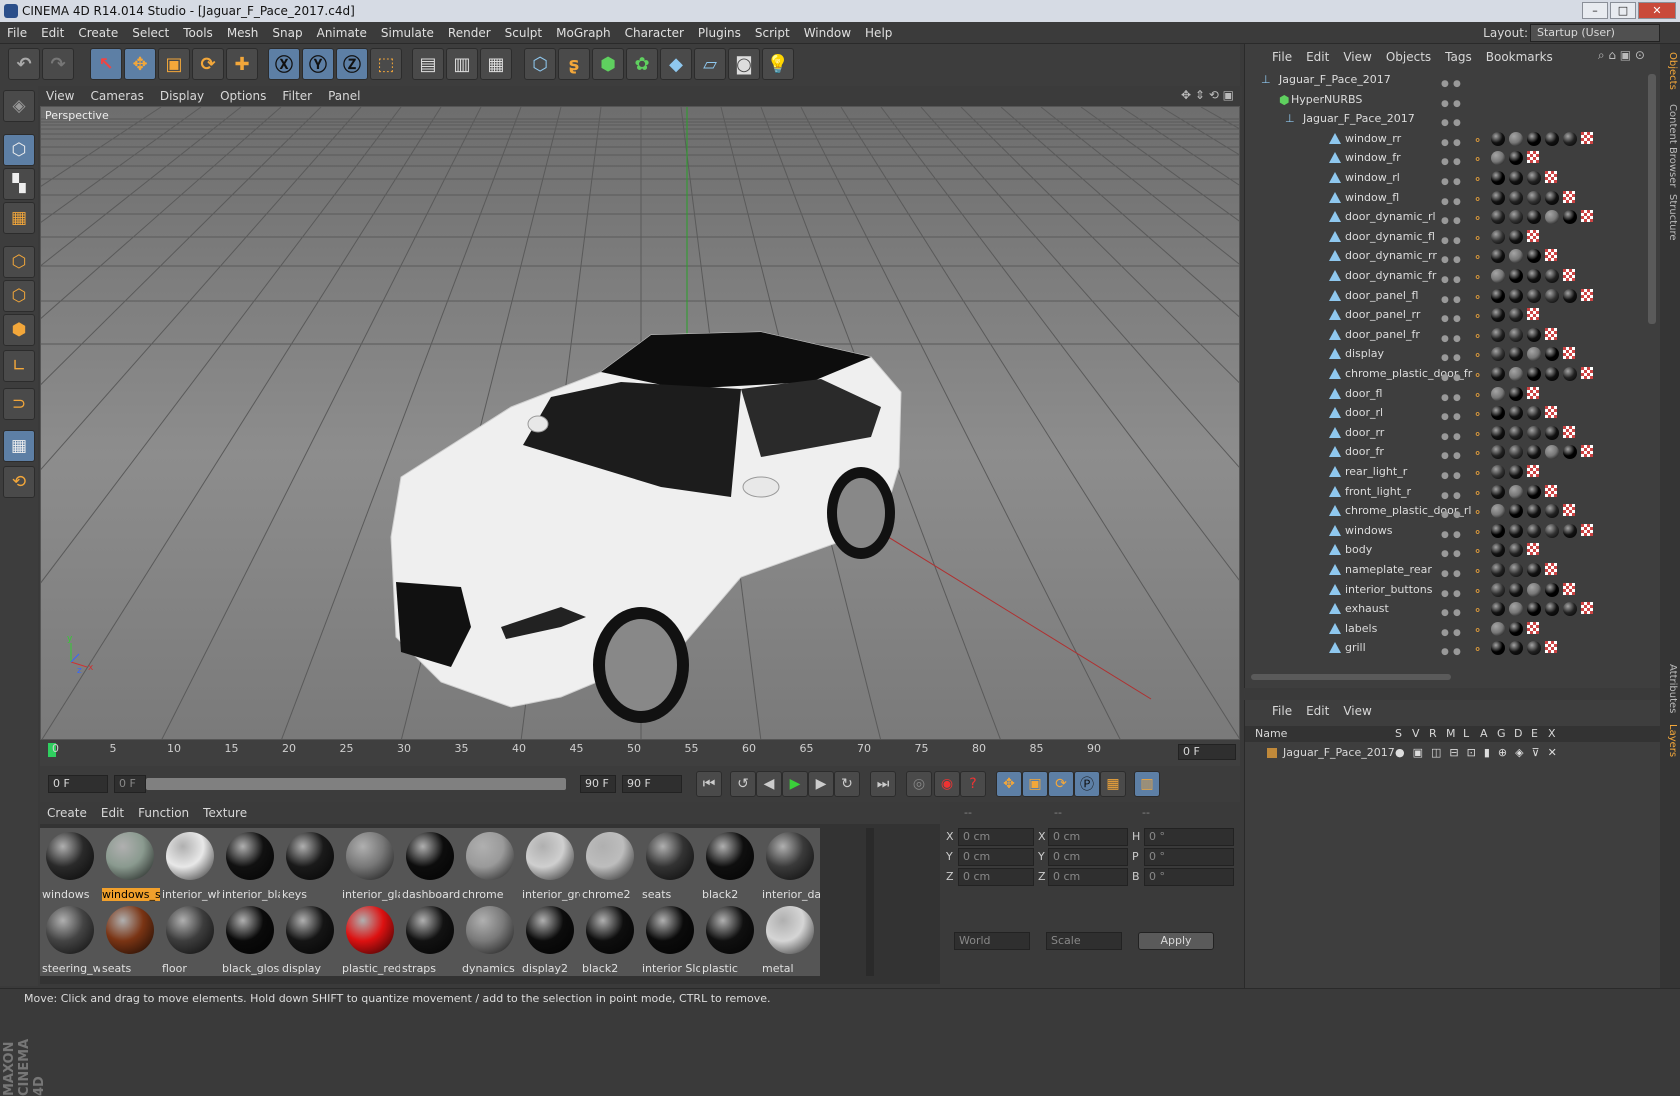  What do you see at coordinates (1035, 784) in the screenshot?
I see `key-scale-icon: ▣` at bounding box center [1035, 784].